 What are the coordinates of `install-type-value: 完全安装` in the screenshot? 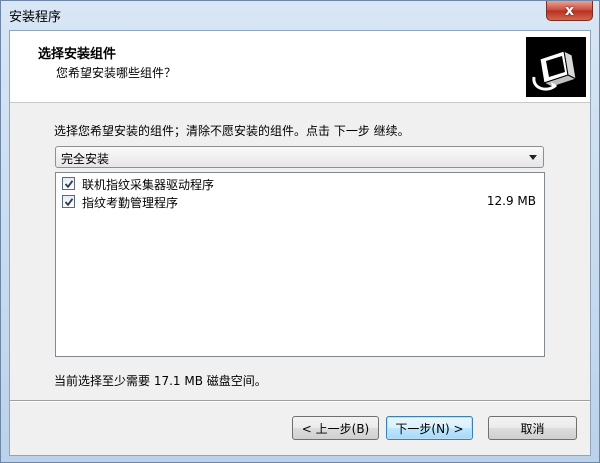 It's located at (85, 159).